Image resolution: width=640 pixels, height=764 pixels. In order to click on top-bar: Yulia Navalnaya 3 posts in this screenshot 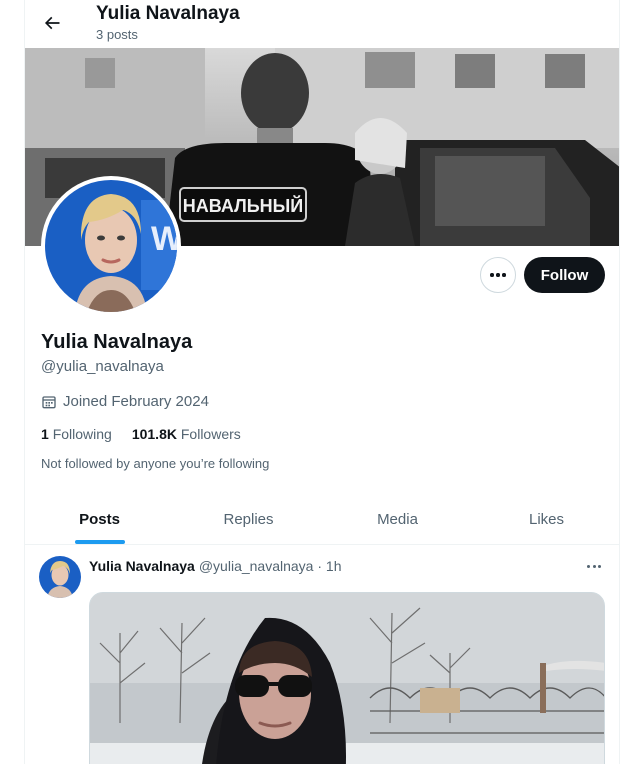, I will do `click(322, 24)`.